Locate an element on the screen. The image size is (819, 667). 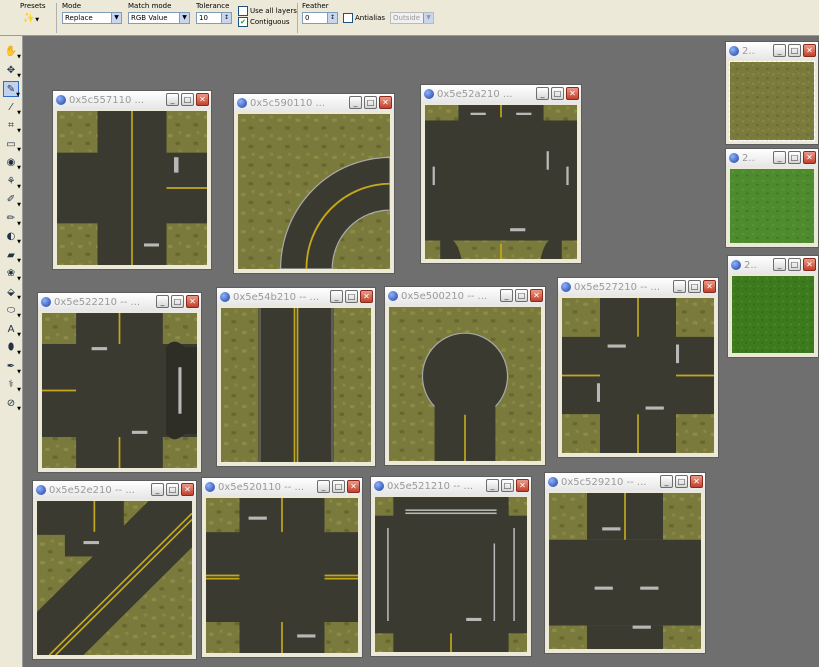
shape-tool-icon: ⬭ ▼ is located at coordinates (12, 311).